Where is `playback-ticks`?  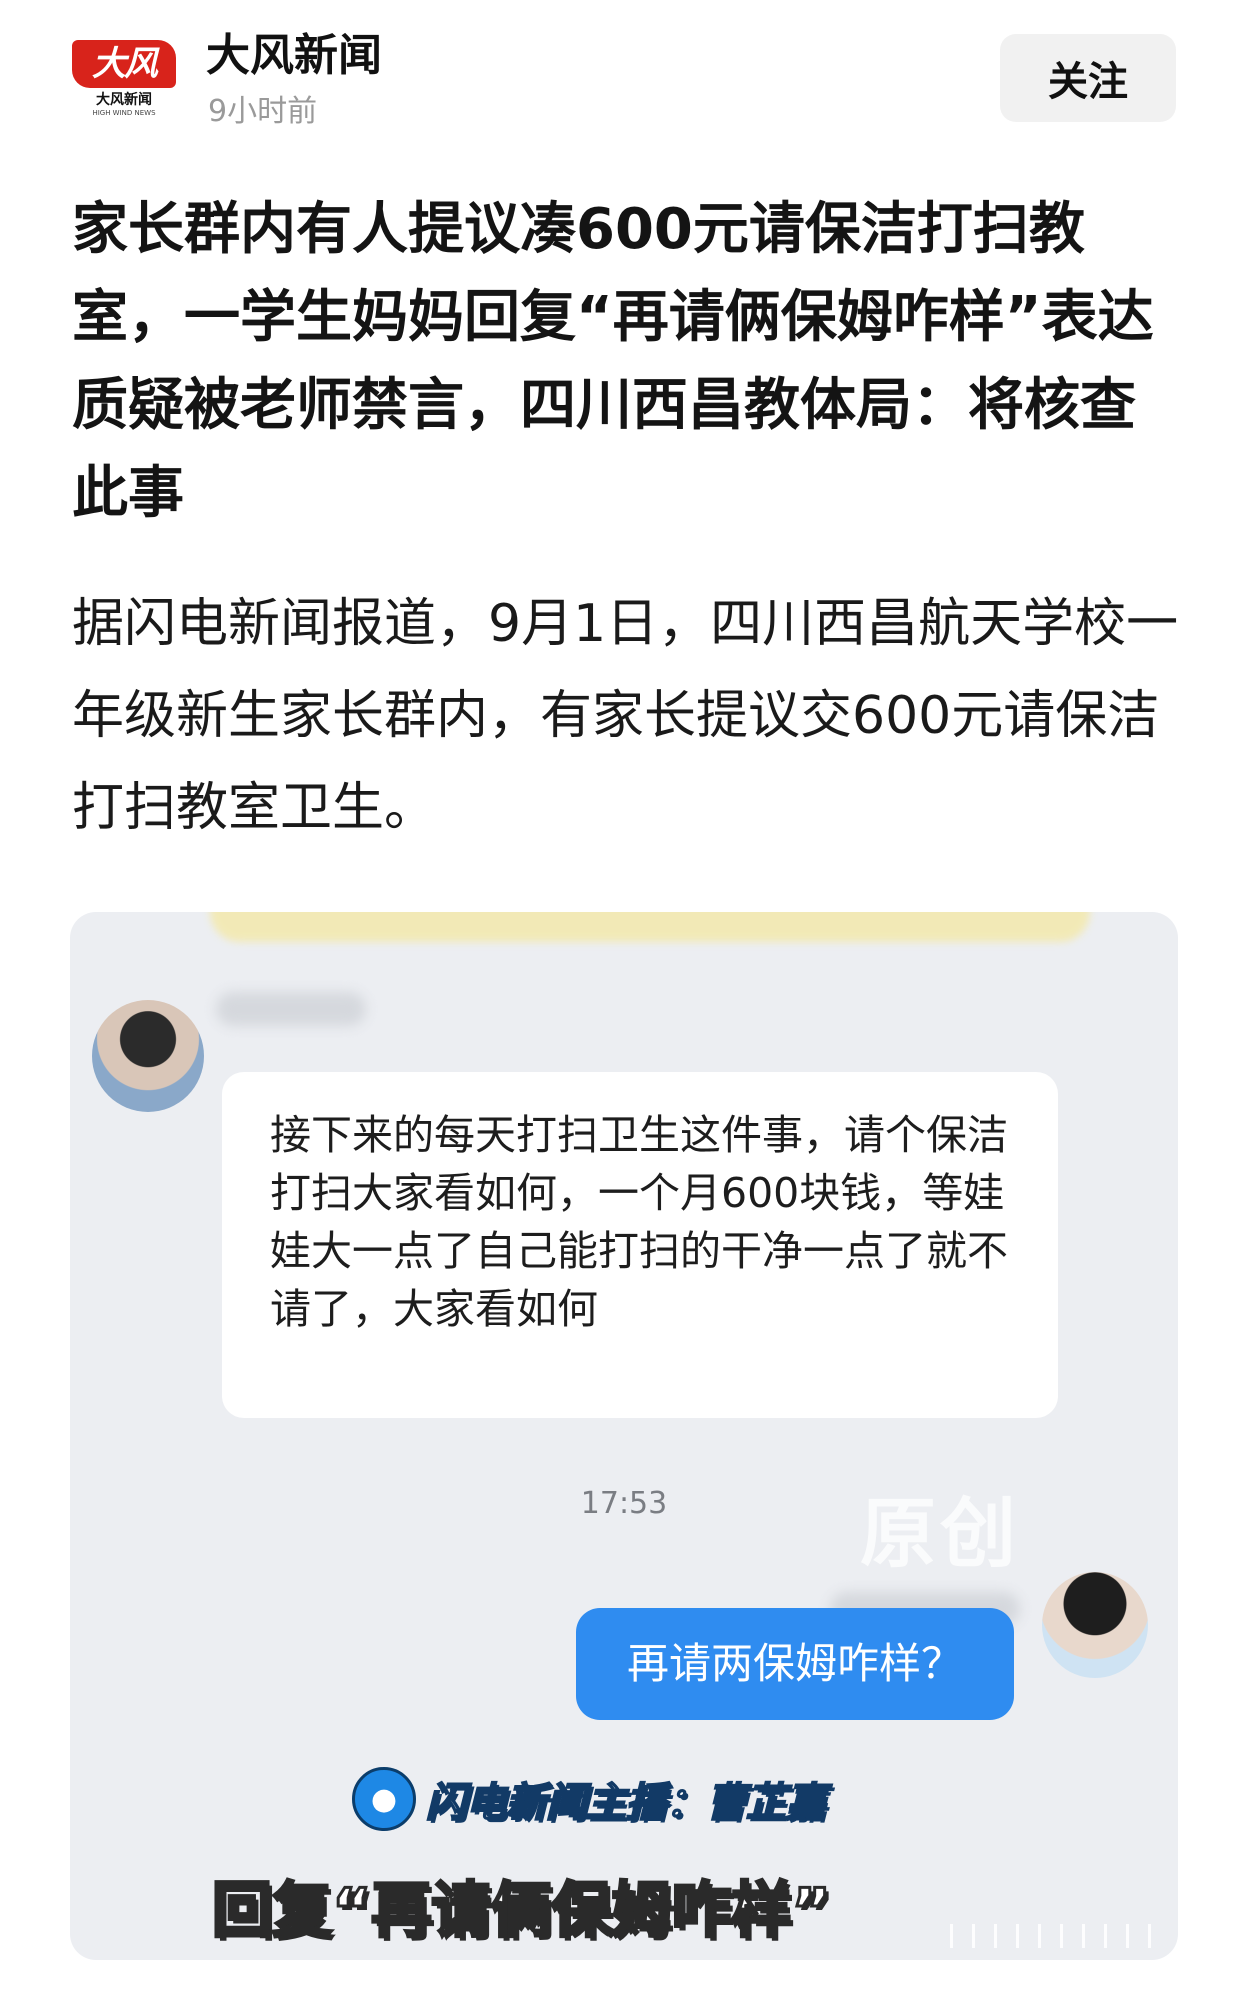
playback-ticks is located at coordinates (1060, 1936).